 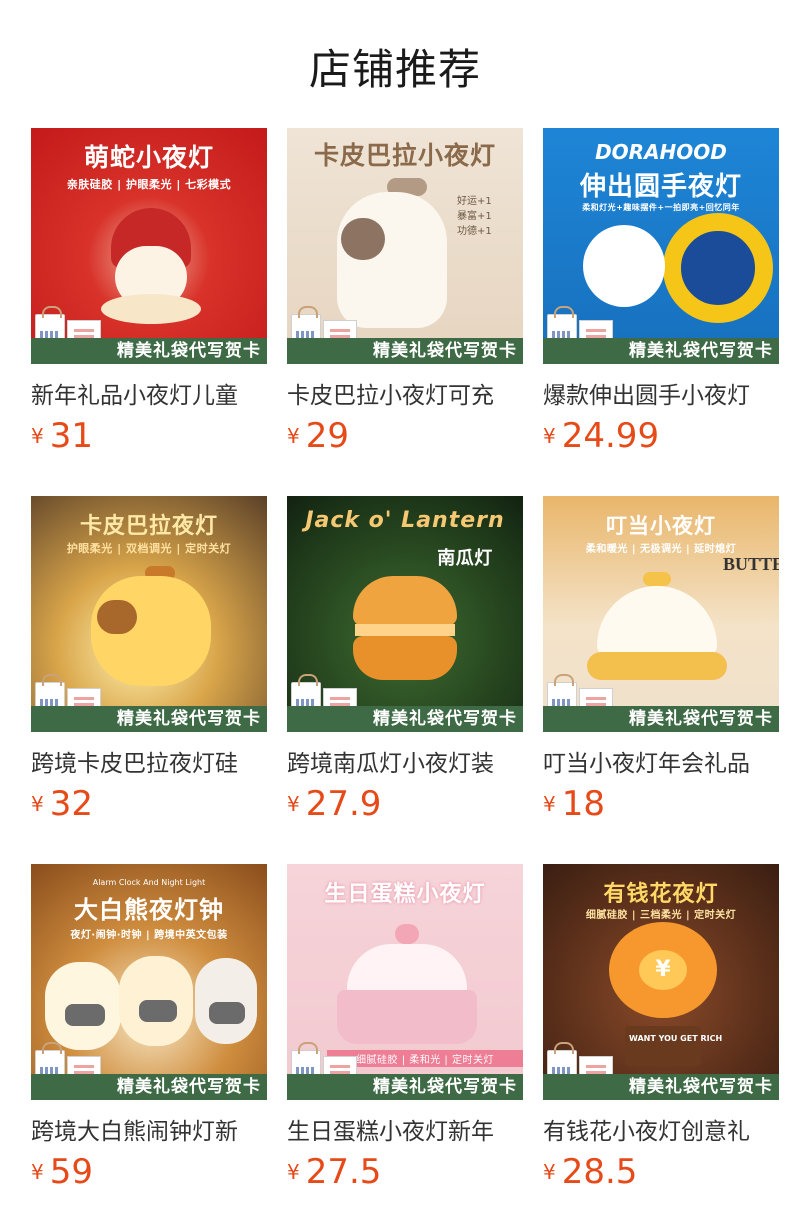 What do you see at coordinates (661, 915) in the screenshot?
I see `thumb-subtitle: 细腻硅胶 | 三档柔光 | 定时关灯` at bounding box center [661, 915].